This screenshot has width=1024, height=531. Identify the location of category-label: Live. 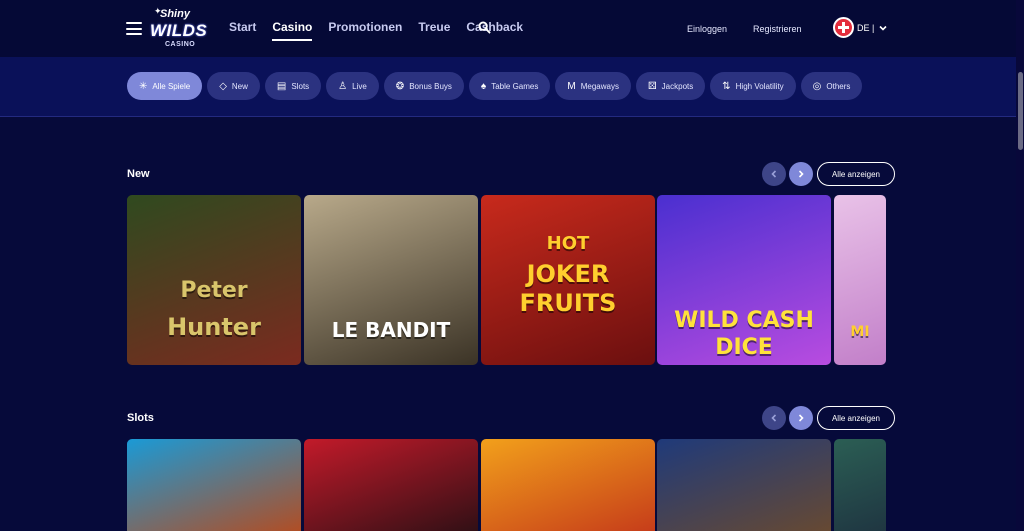
(359, 86).